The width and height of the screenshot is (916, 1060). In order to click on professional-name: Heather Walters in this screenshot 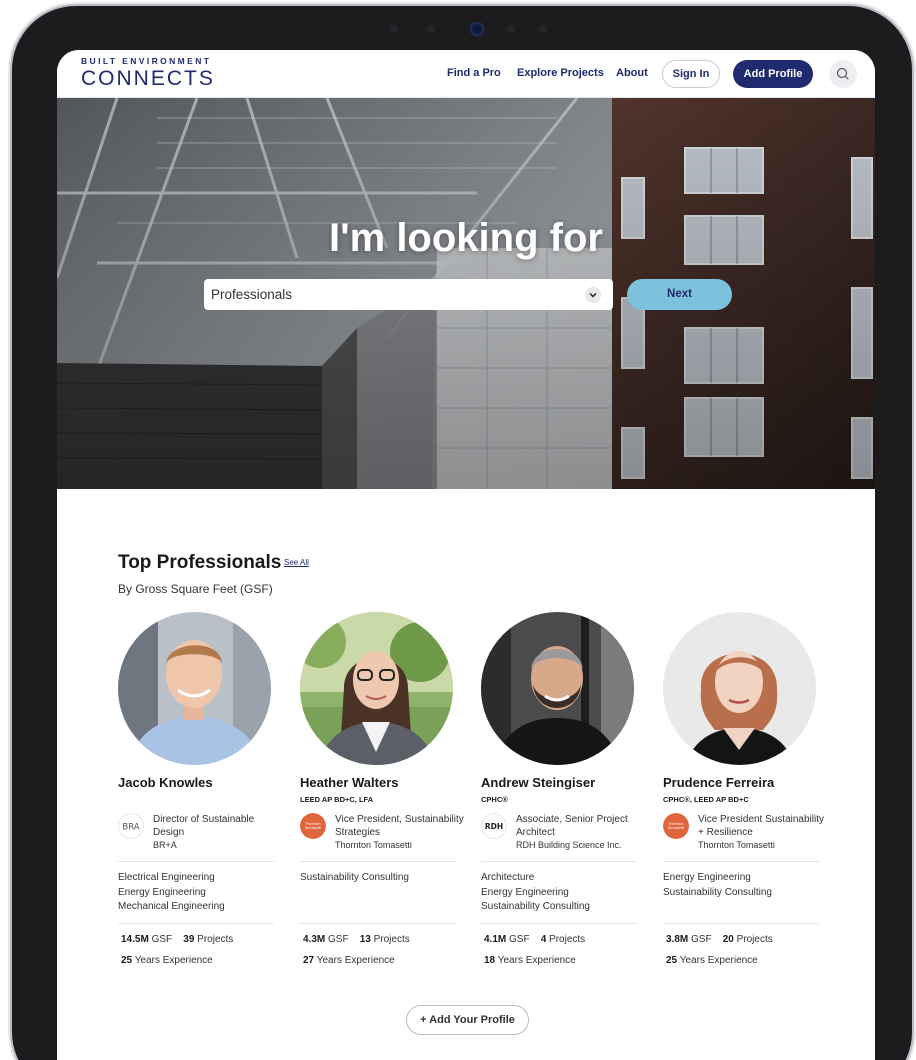, I will do `click(349, 782)`.